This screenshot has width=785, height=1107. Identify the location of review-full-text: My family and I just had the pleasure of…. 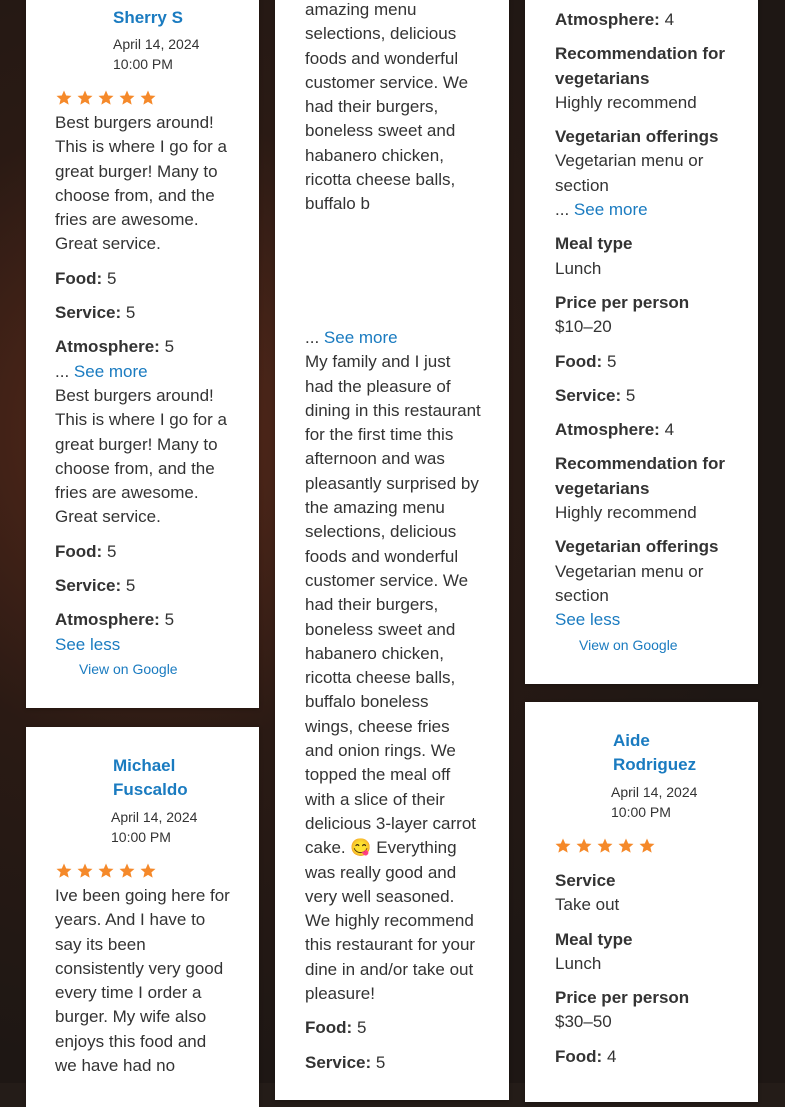
(393, 678).